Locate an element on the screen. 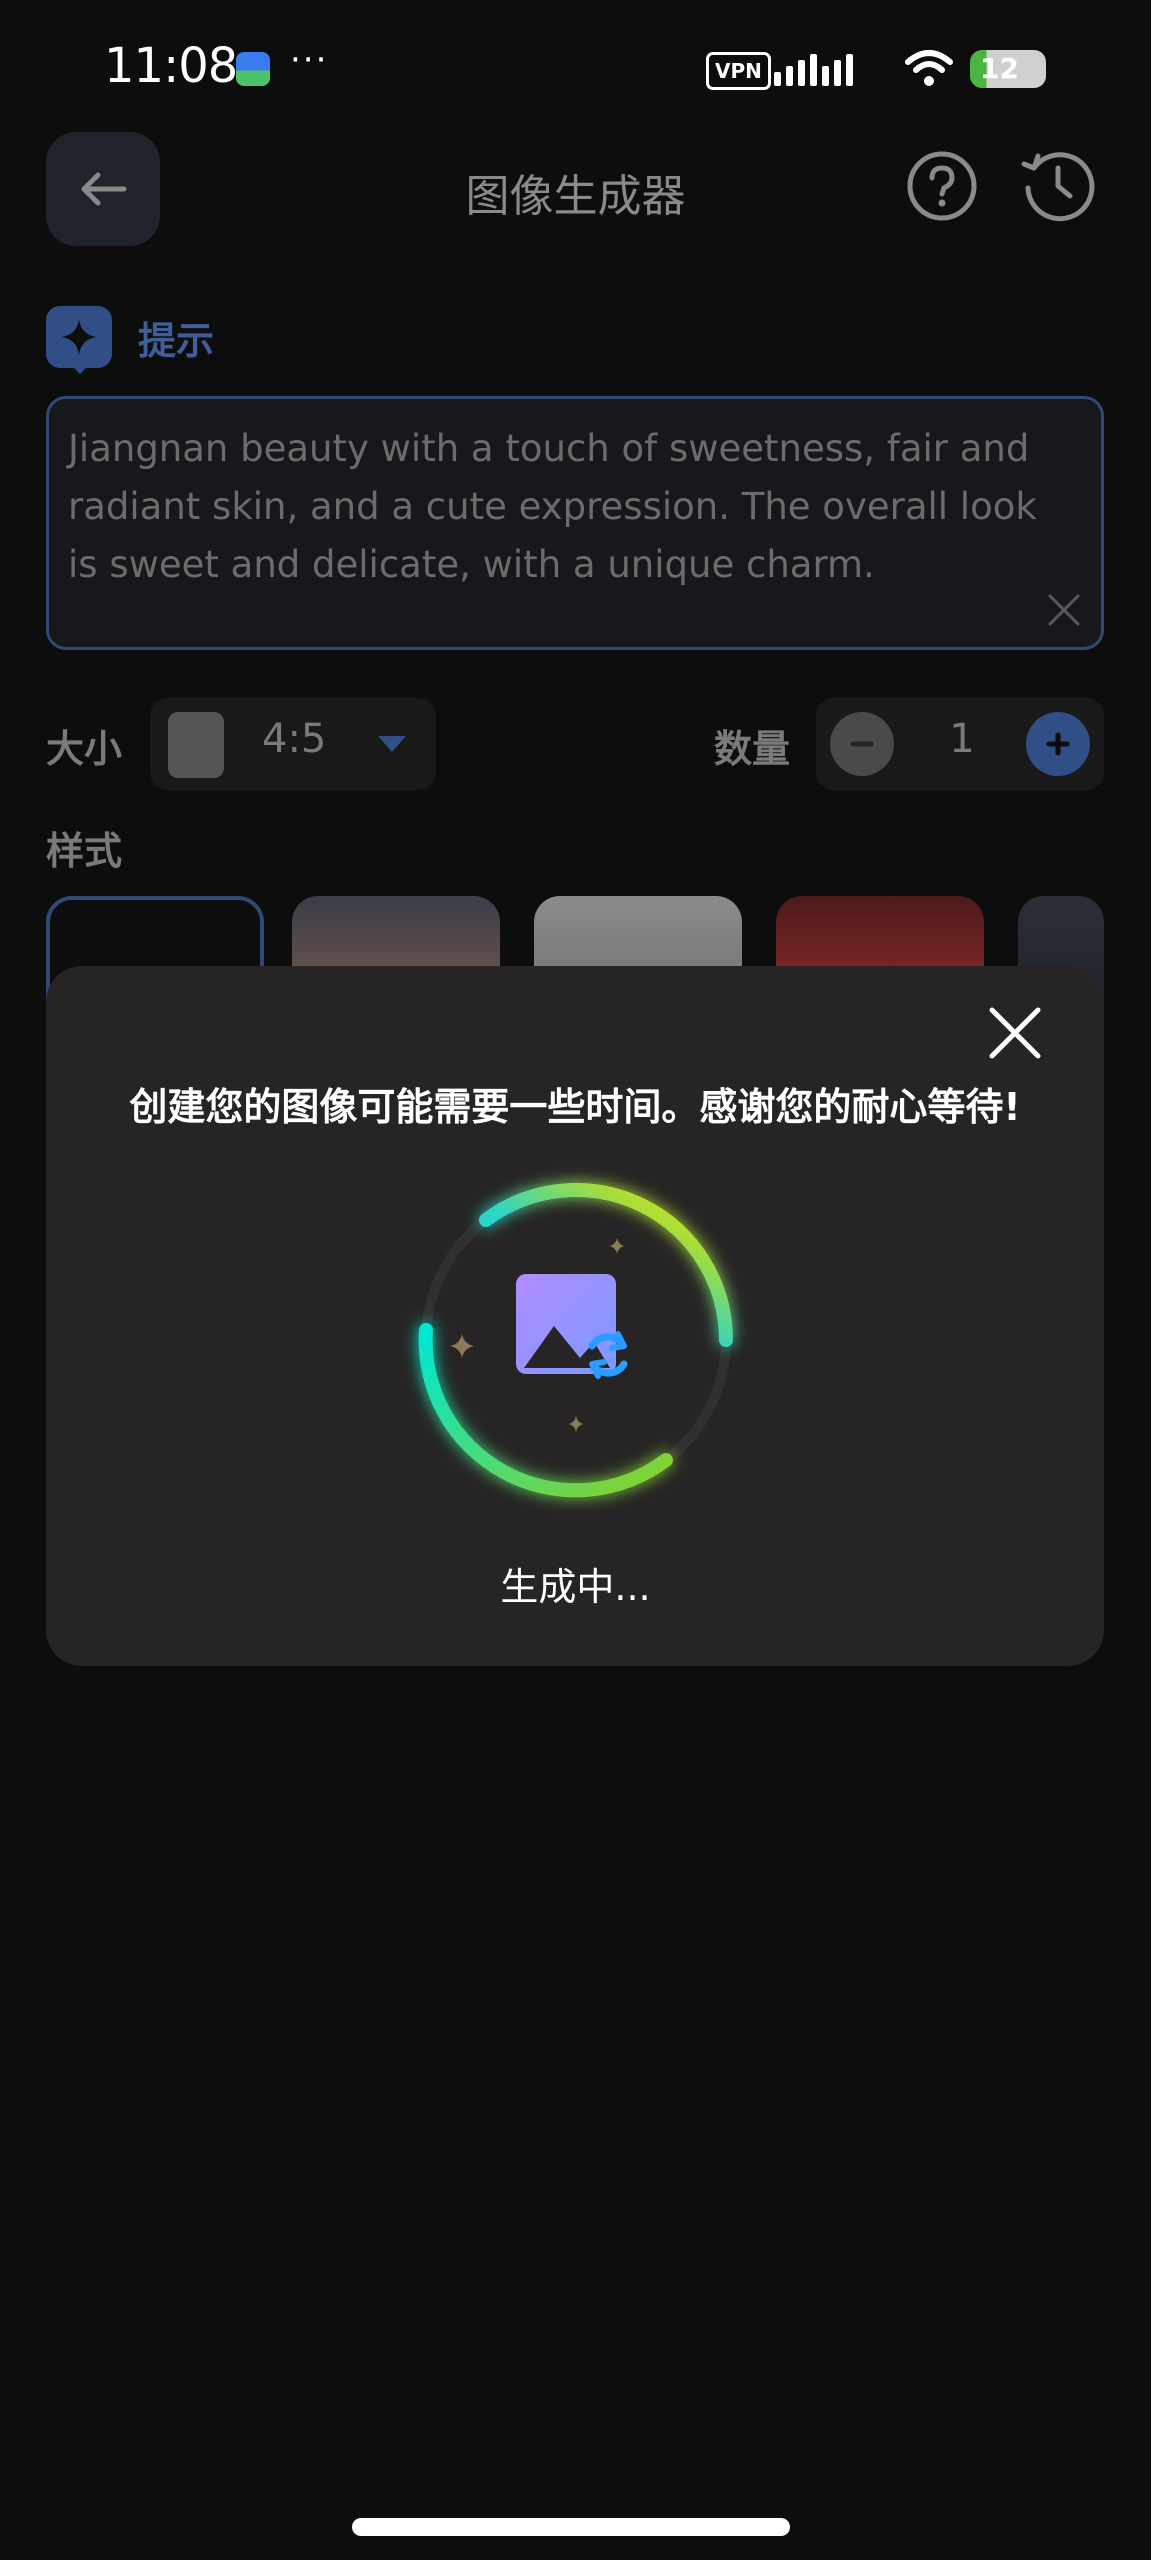  battery-tip is located at coordinates (1043, 69).